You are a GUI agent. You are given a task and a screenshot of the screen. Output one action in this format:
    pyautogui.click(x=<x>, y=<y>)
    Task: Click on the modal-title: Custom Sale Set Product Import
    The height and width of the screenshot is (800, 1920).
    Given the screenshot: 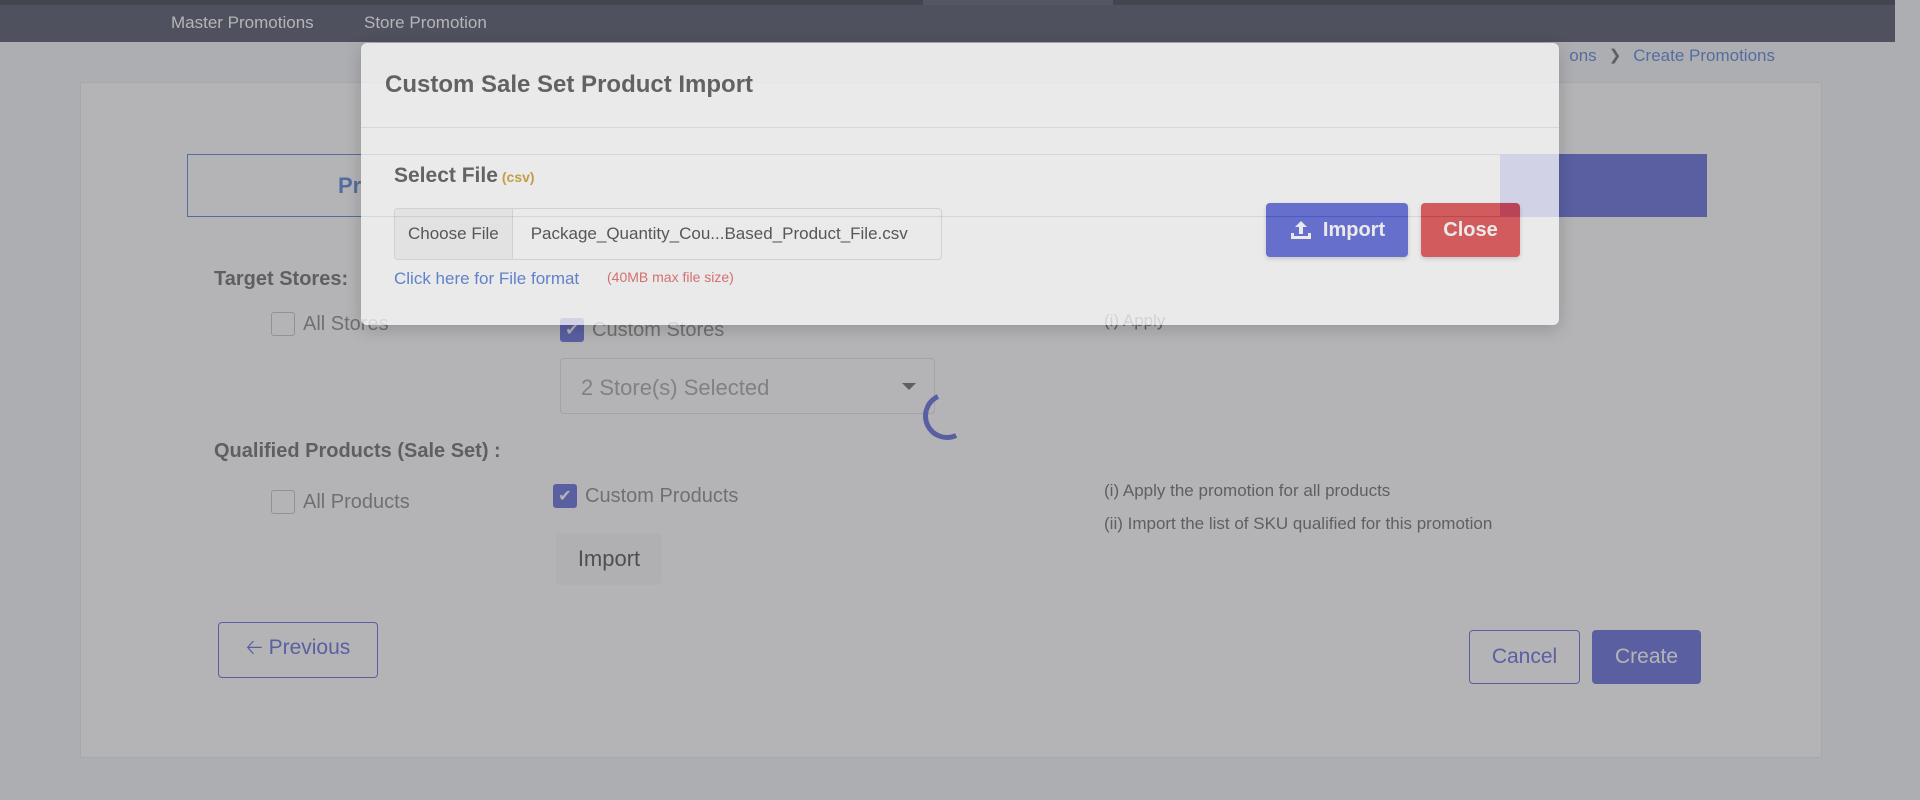 What is the action you would take?
    pyautogui.click(x=569, y=84)
    